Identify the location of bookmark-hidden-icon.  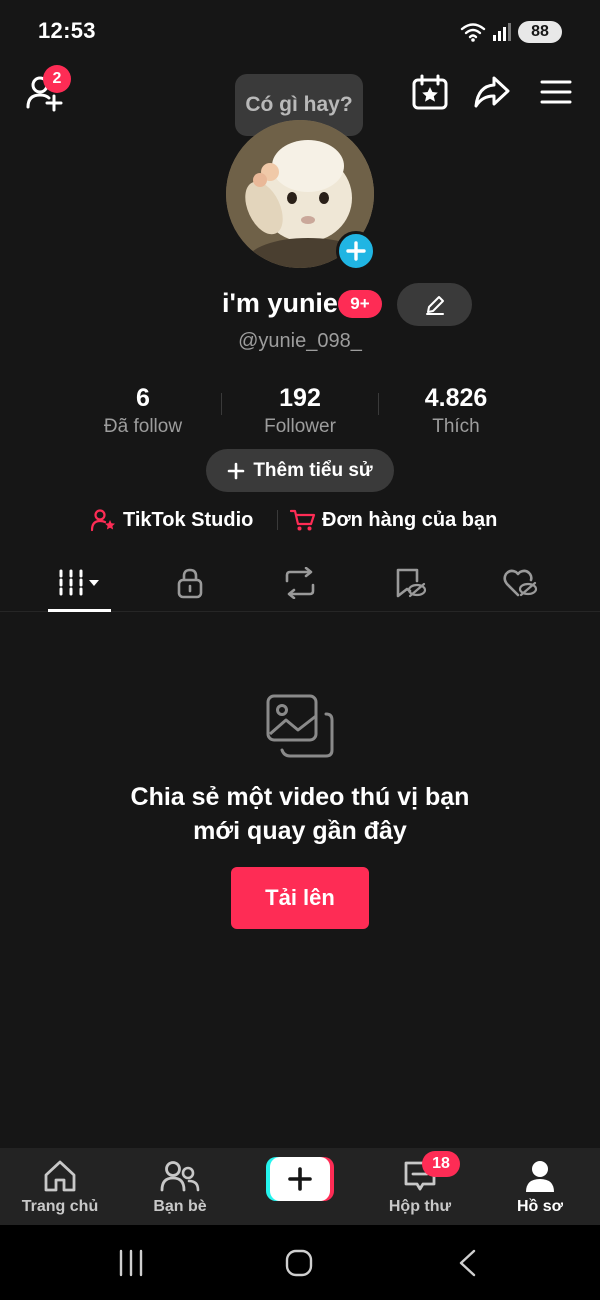
(411, 583).